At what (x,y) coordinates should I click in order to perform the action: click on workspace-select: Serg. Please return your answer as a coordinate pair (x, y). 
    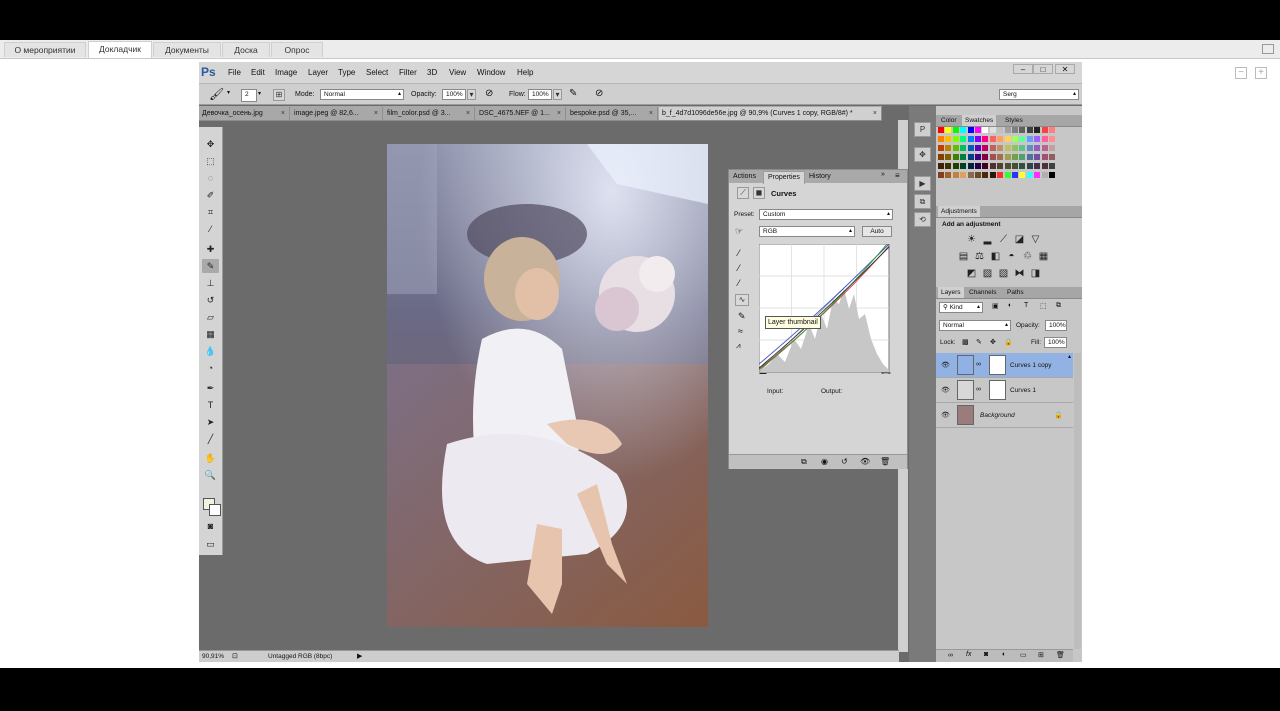
    Looking at the image, I should click on (1039, 94).